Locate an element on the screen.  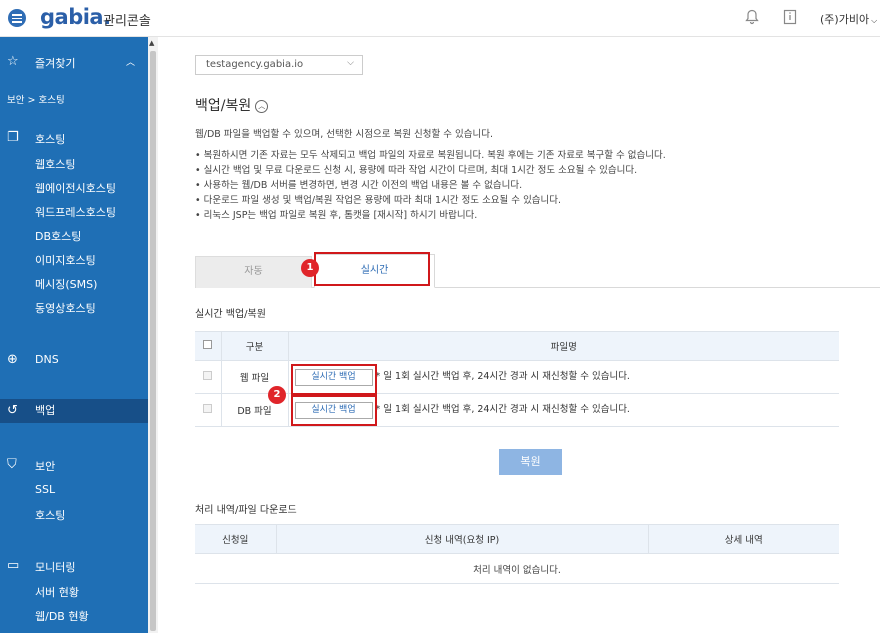
sidebar-item-monitoring: ▭ 모니터링 is located at coordinates (74, 566).